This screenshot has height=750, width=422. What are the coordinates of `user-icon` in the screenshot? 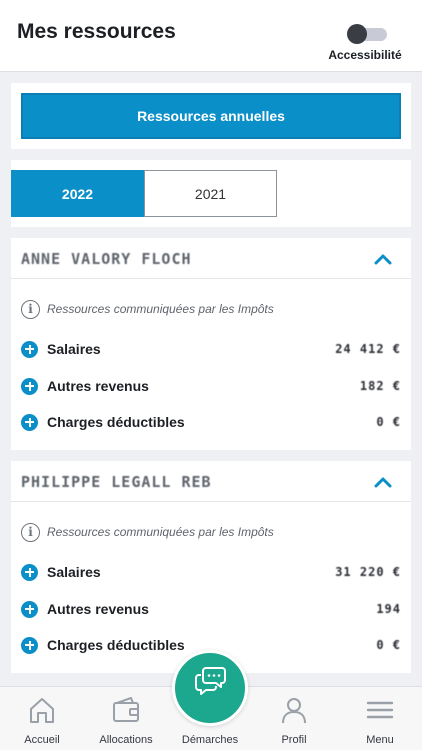 It's located at (294, 711).